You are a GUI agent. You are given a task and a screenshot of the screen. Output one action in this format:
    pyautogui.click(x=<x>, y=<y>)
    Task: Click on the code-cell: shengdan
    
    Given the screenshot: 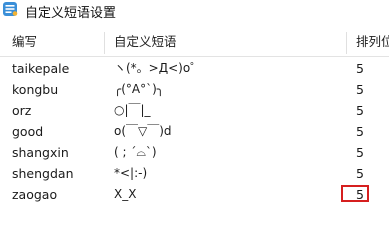 What is the action you would take?
    pyautogui.click(x=43, y=173)
    